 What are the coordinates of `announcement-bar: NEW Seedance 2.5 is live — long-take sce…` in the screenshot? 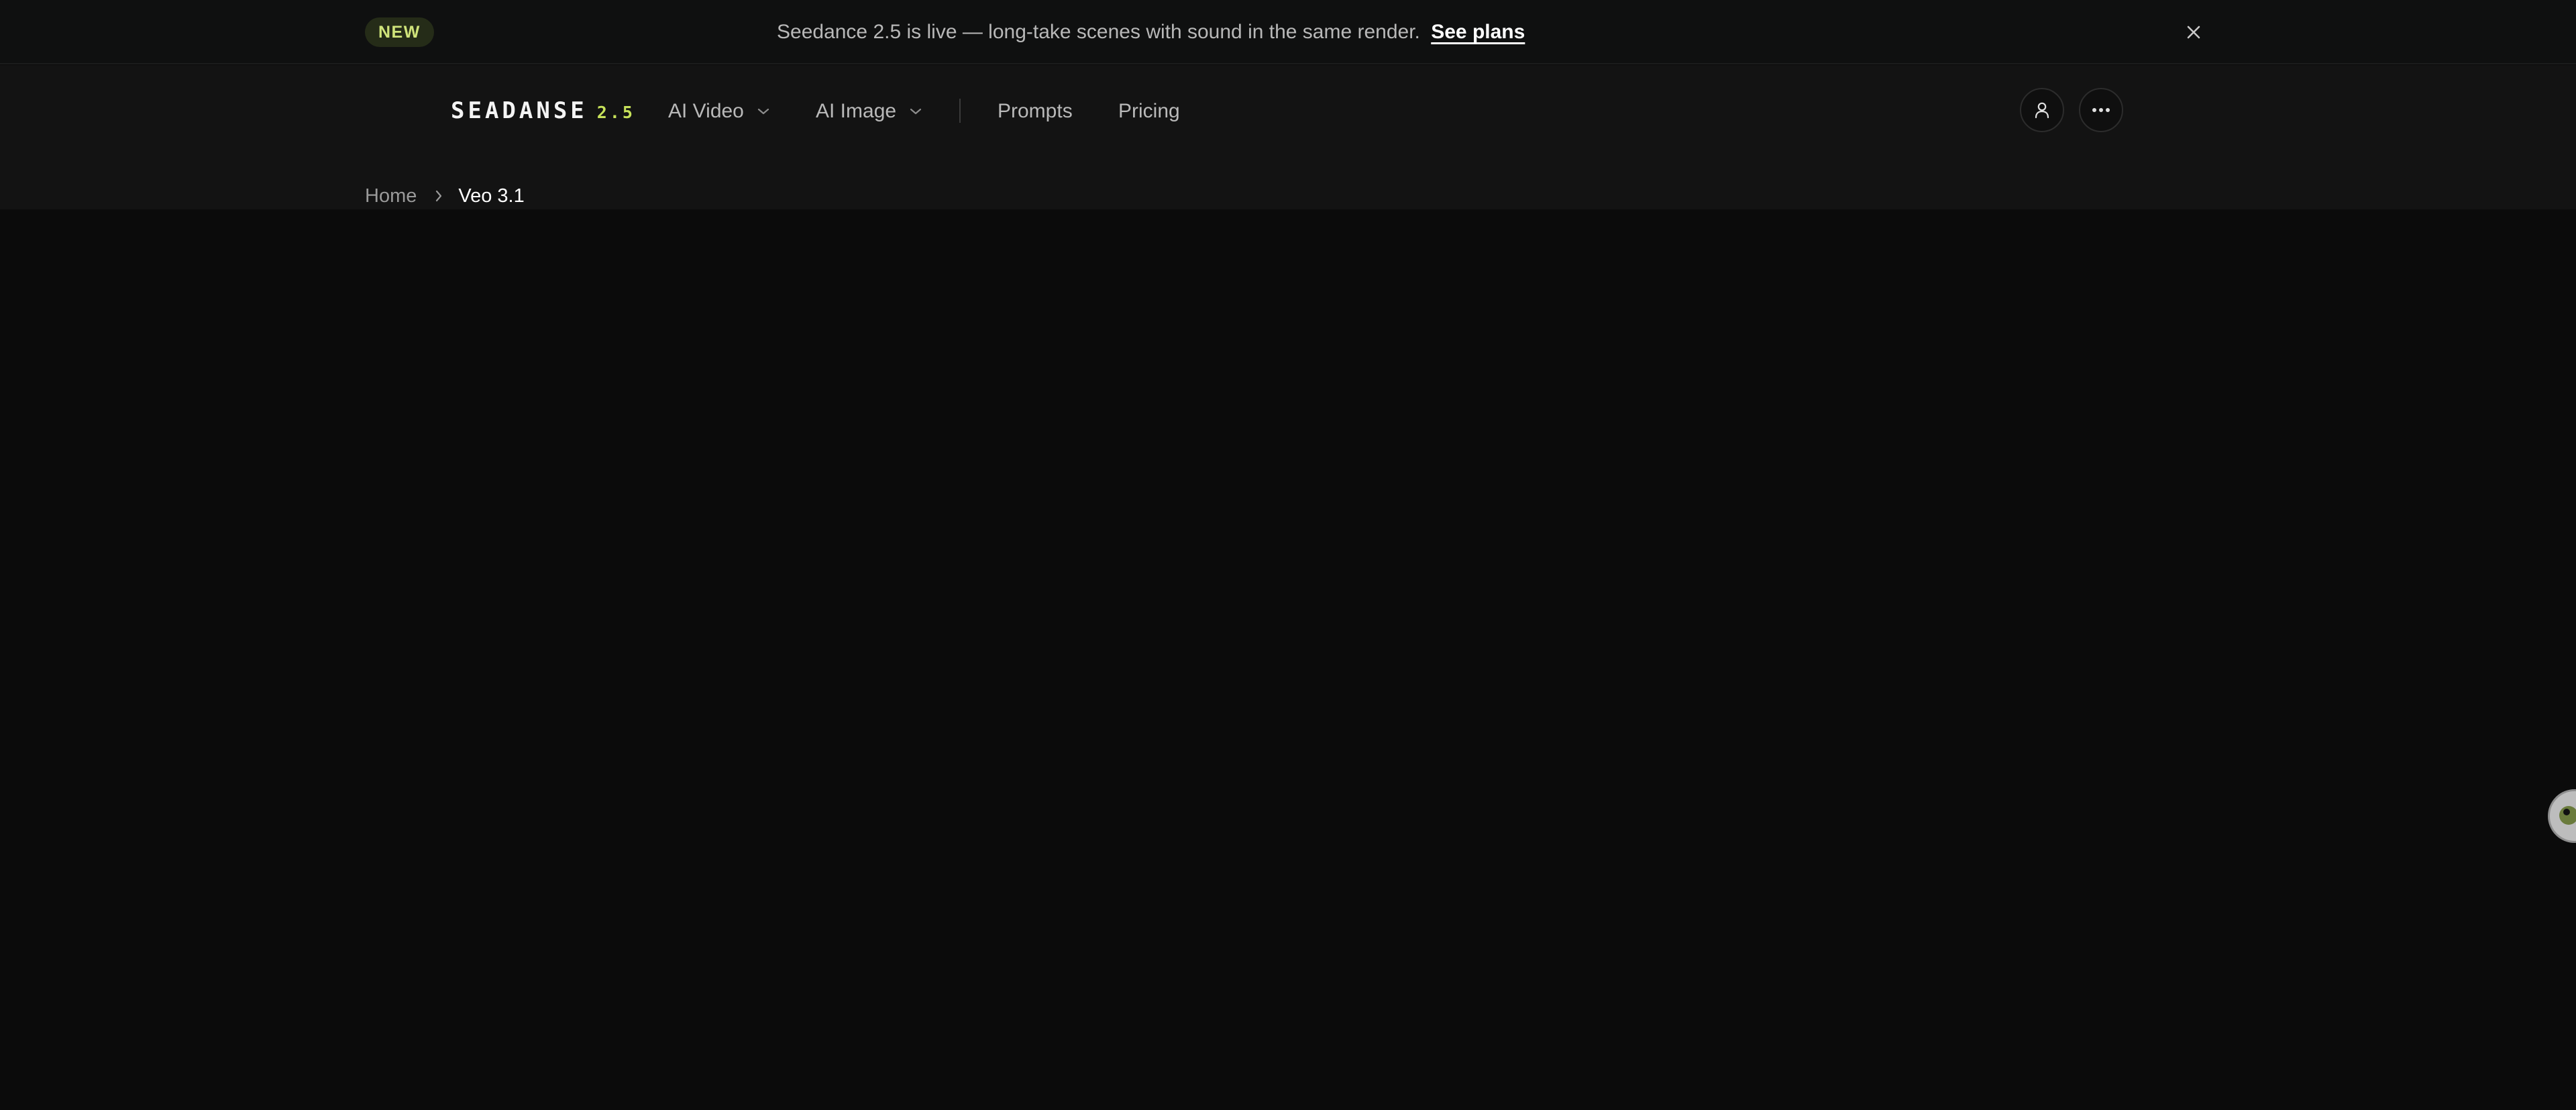 It's located at (1288, 32).